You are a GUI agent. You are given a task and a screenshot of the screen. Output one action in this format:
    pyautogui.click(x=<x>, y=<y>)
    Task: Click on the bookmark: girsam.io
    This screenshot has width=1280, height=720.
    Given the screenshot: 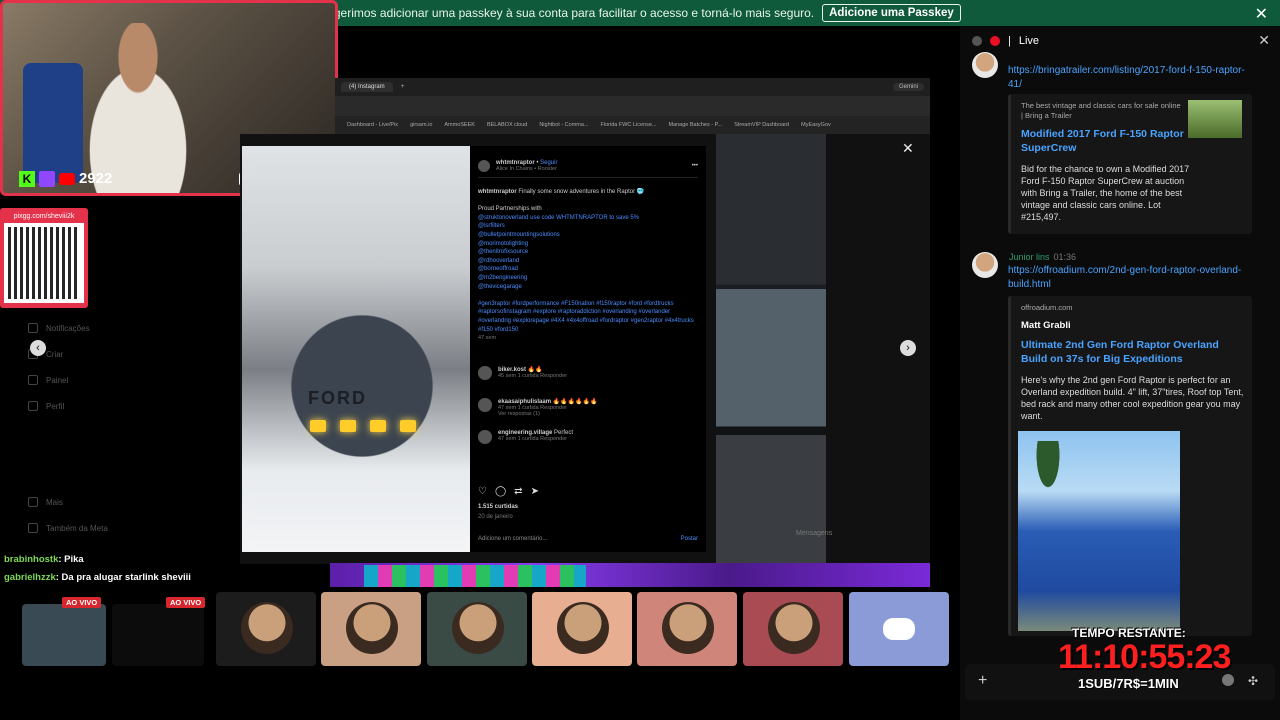 What is the action you would take?
    pyautogui.click(x=421, y=125)
    